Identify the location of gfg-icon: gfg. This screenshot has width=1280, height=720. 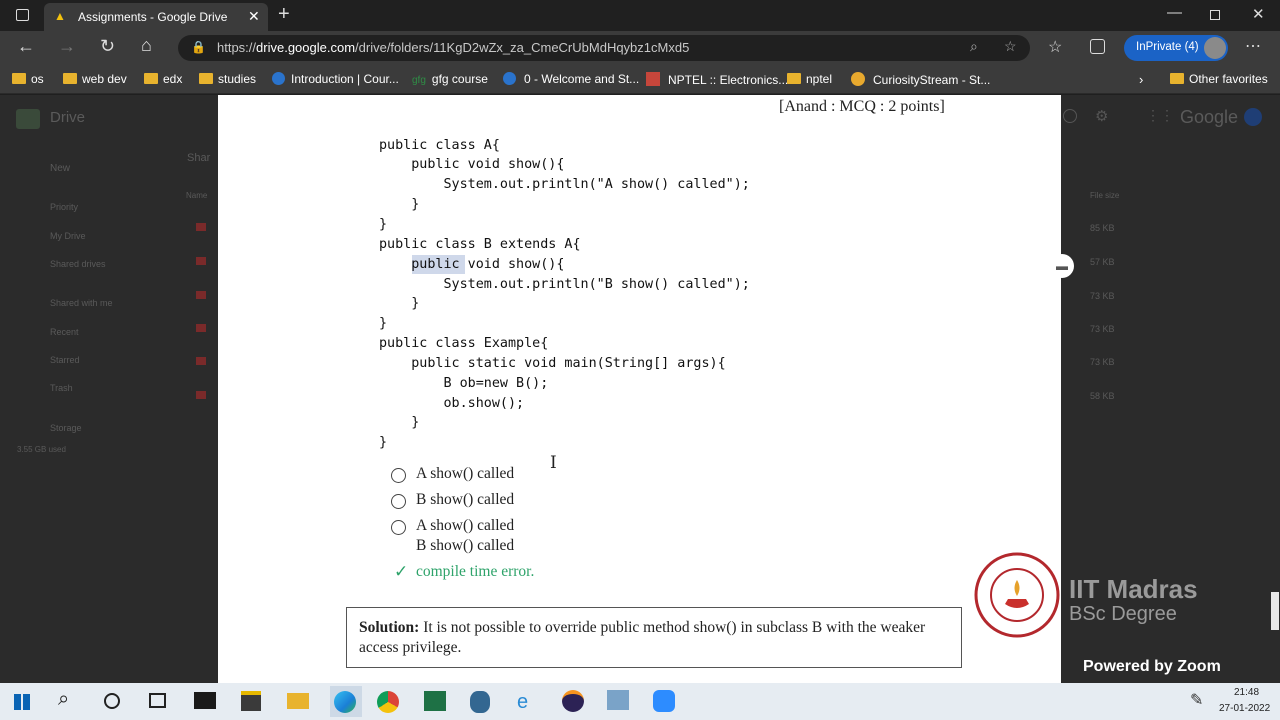
(419, 80).